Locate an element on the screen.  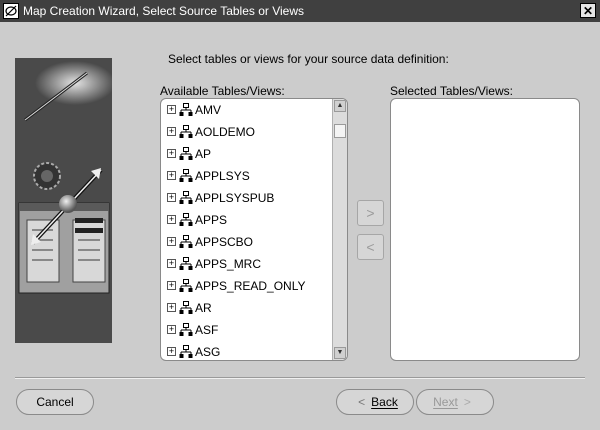
cancel-button: Cancel is located at coordinates (55, 402).